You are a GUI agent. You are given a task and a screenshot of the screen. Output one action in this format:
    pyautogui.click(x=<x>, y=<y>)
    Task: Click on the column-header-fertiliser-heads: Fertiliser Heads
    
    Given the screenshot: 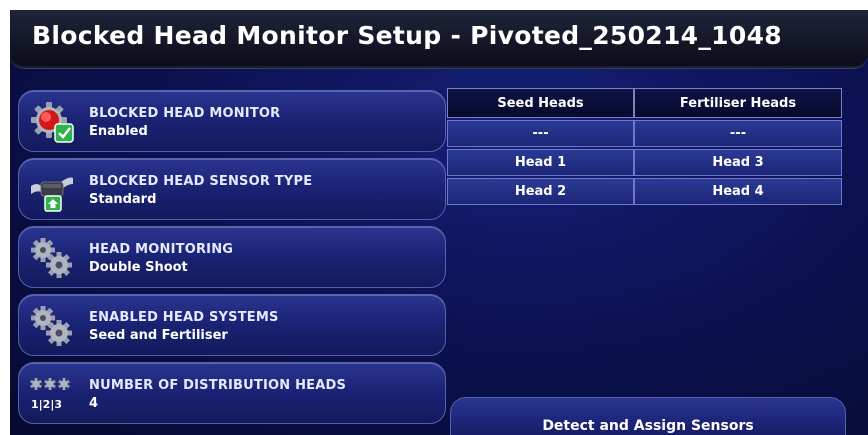 What is the action you would take?
    pyautogui.click(x=738, y=103)
    